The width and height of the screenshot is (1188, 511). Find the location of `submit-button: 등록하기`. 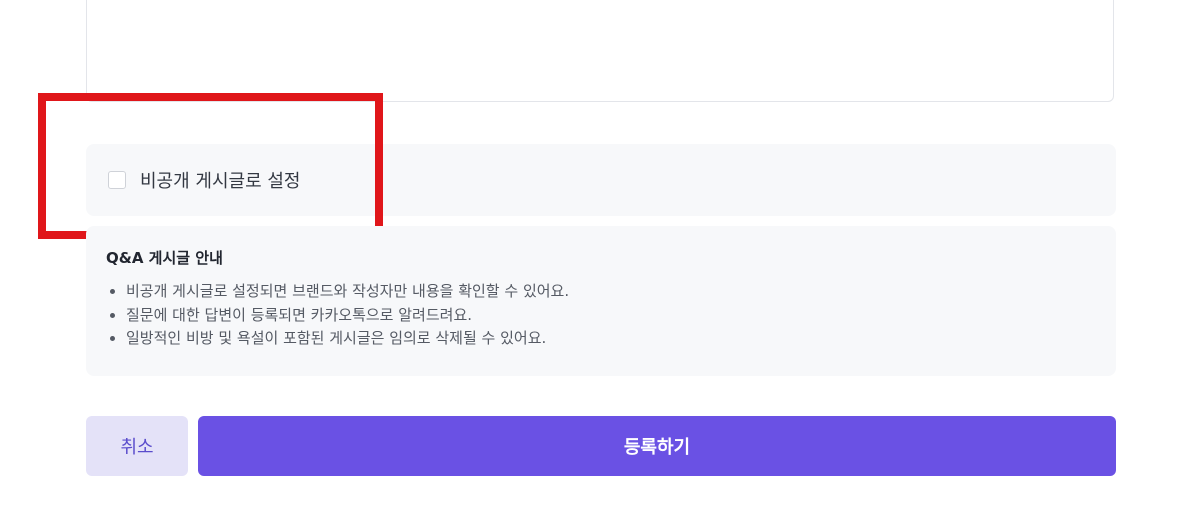

submit-button: 등록하기 is located at coordinates (657, 446).